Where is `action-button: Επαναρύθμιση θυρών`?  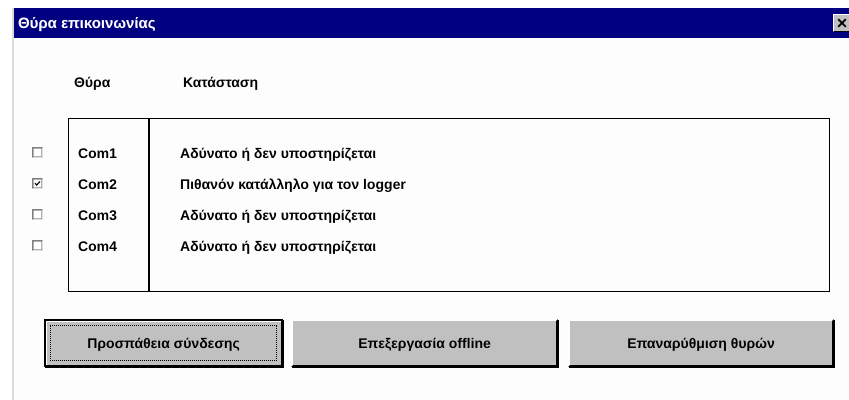 action-button: Επαναρύθμιση θυρών is located at coordinates (701, 343).